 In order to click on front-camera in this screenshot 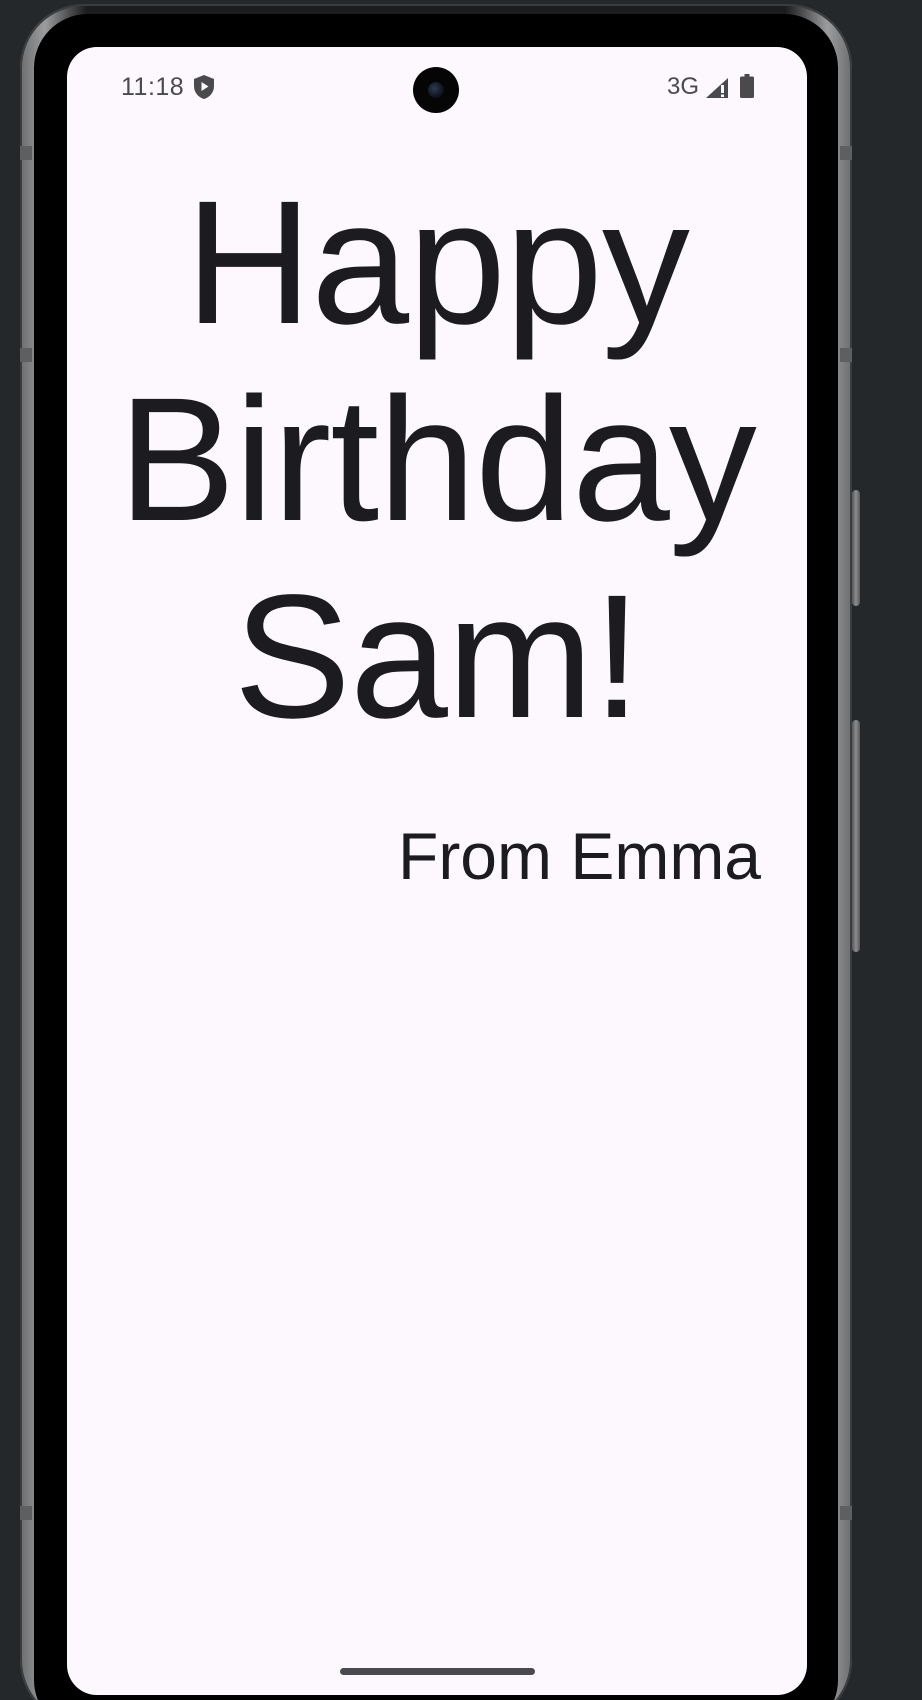, I will do `click(436, 90)`.